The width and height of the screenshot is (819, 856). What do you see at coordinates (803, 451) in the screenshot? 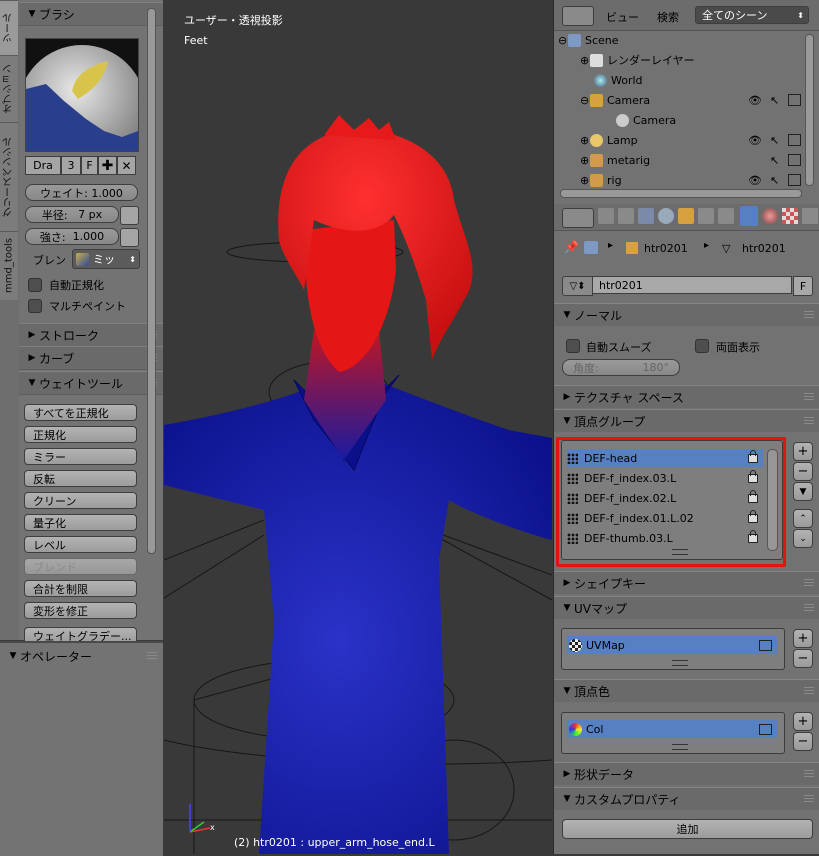
I see `add-vertex-group-button: +` at bounding box center [803, 451].